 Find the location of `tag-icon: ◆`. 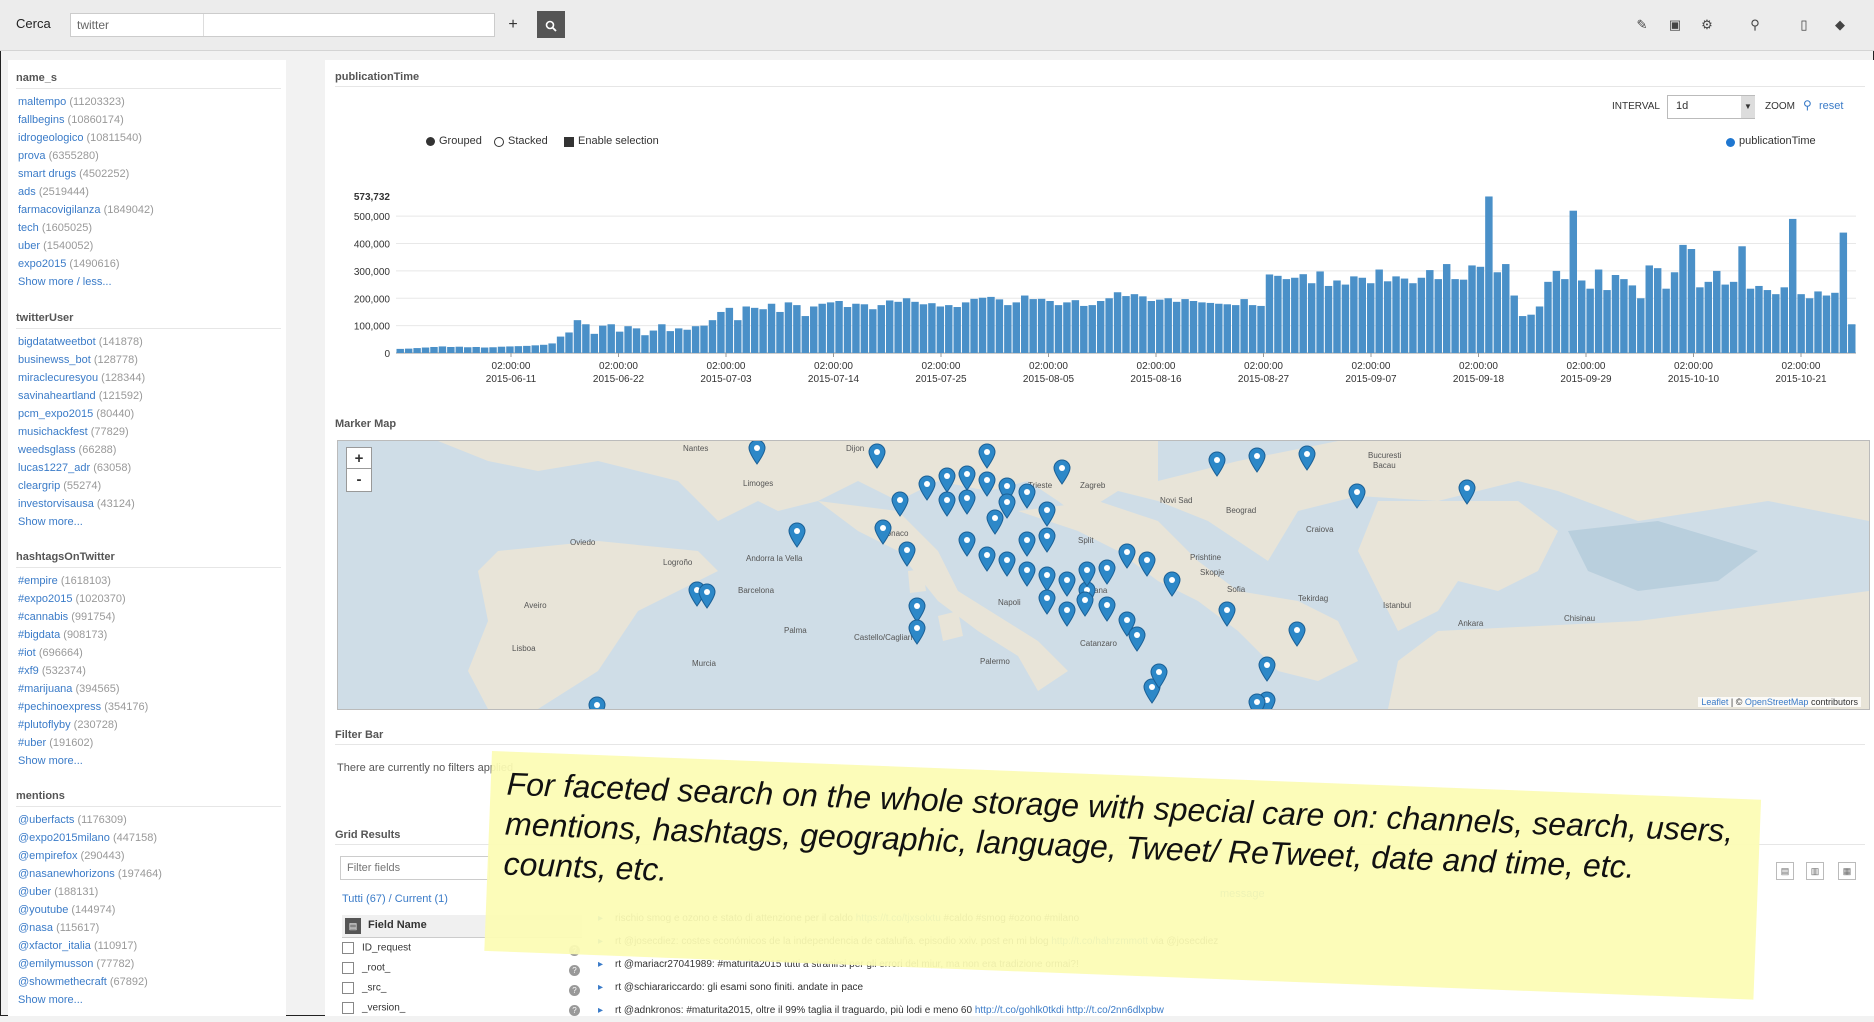

tag-icon: ◆ is located at coordinates (1840, 25).